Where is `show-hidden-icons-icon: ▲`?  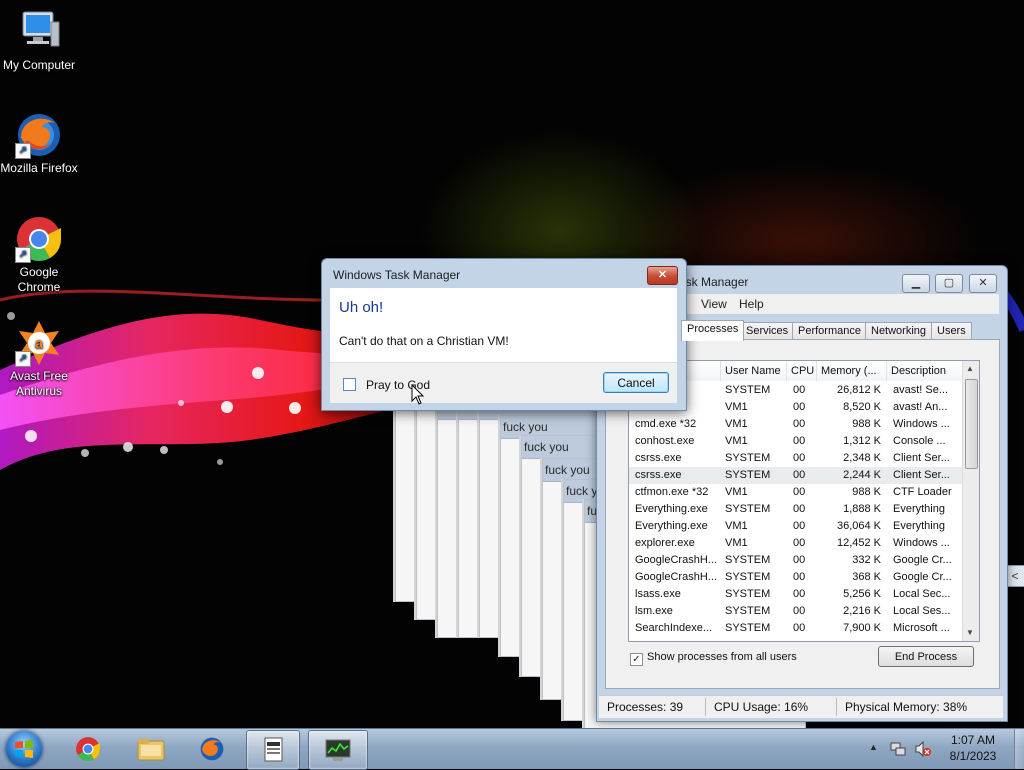 show-hidden-icons-icon: ▲ is located at coordinates (873, 747).